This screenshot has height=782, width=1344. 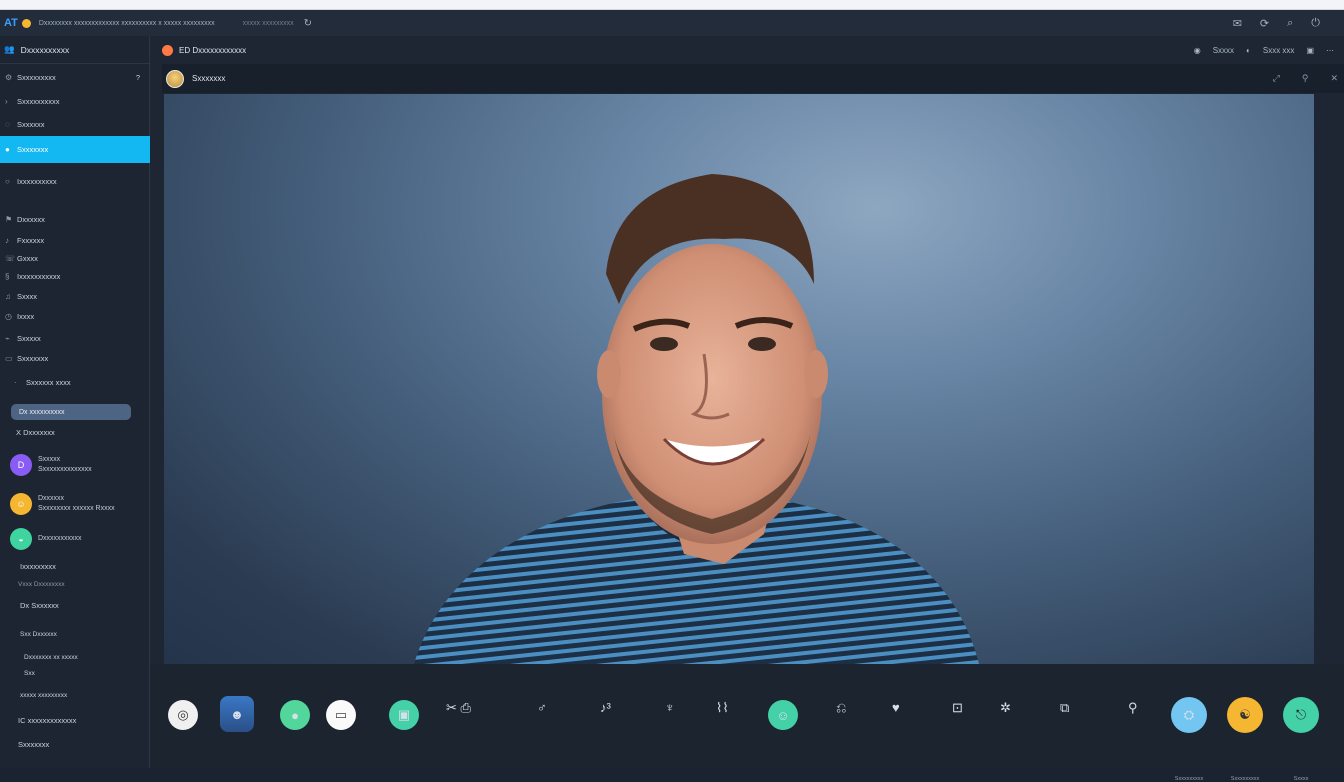 I want to click on app-logo: AT, so click(x=11, y=23).